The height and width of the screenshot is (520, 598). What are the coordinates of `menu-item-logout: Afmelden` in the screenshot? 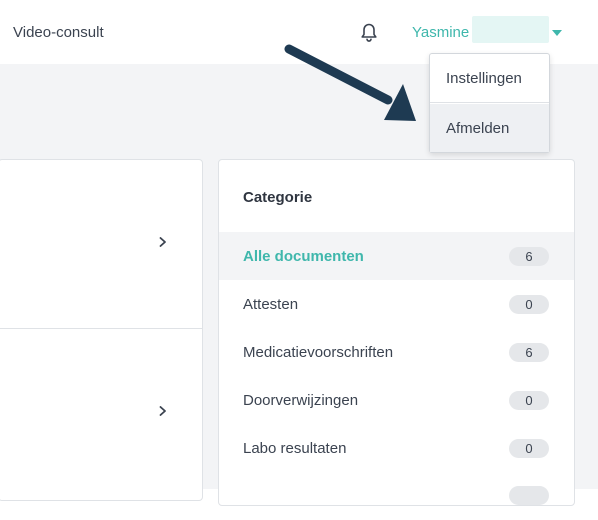 It's located at (489, 128).